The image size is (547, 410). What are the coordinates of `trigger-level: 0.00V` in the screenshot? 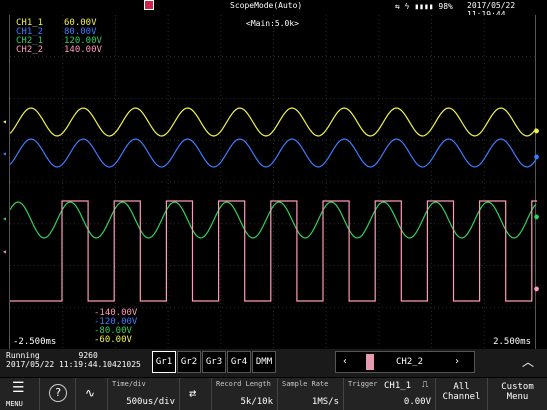 It's located at (417, 402).